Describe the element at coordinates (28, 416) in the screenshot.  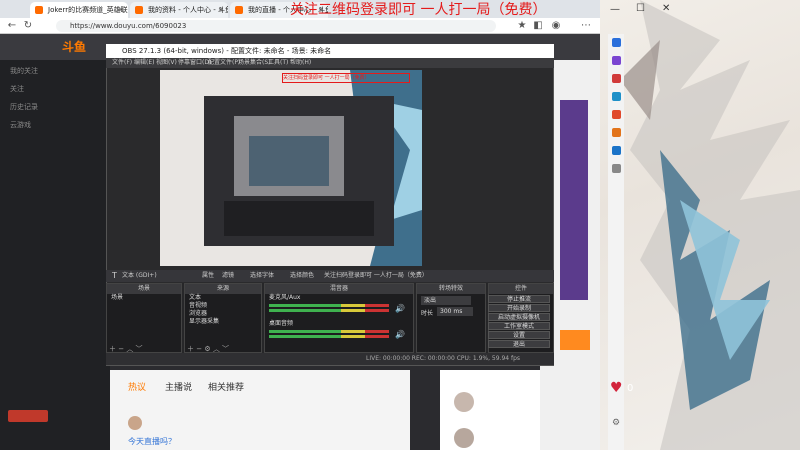
I see `red-button` at that location.